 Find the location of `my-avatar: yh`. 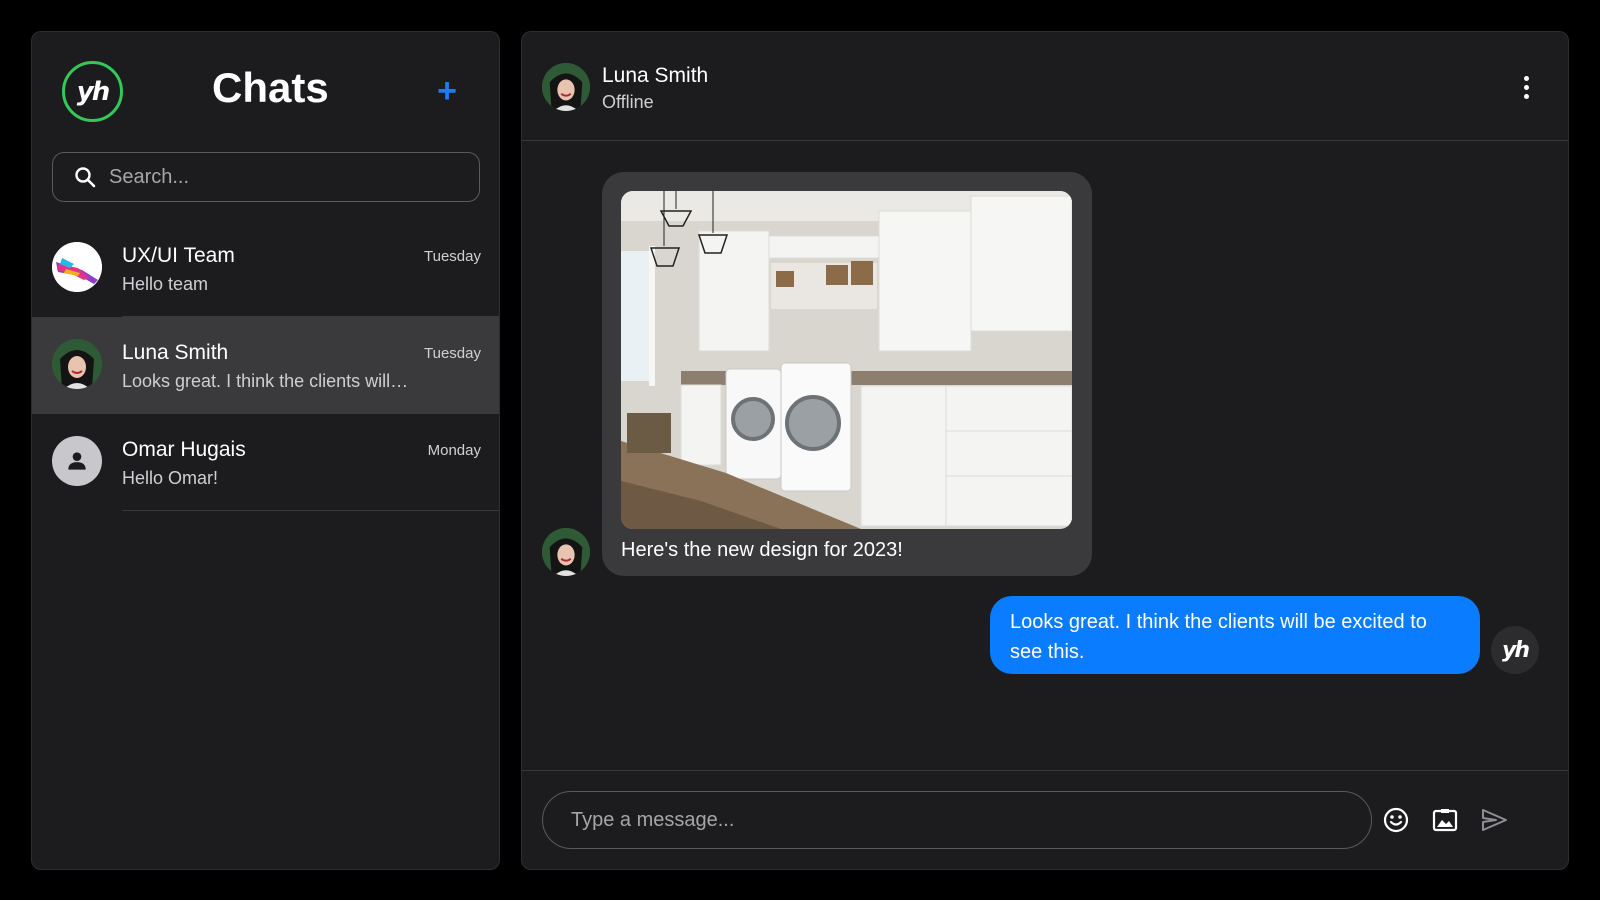

my-avatar: yh is located at coordinates (1515, 650).